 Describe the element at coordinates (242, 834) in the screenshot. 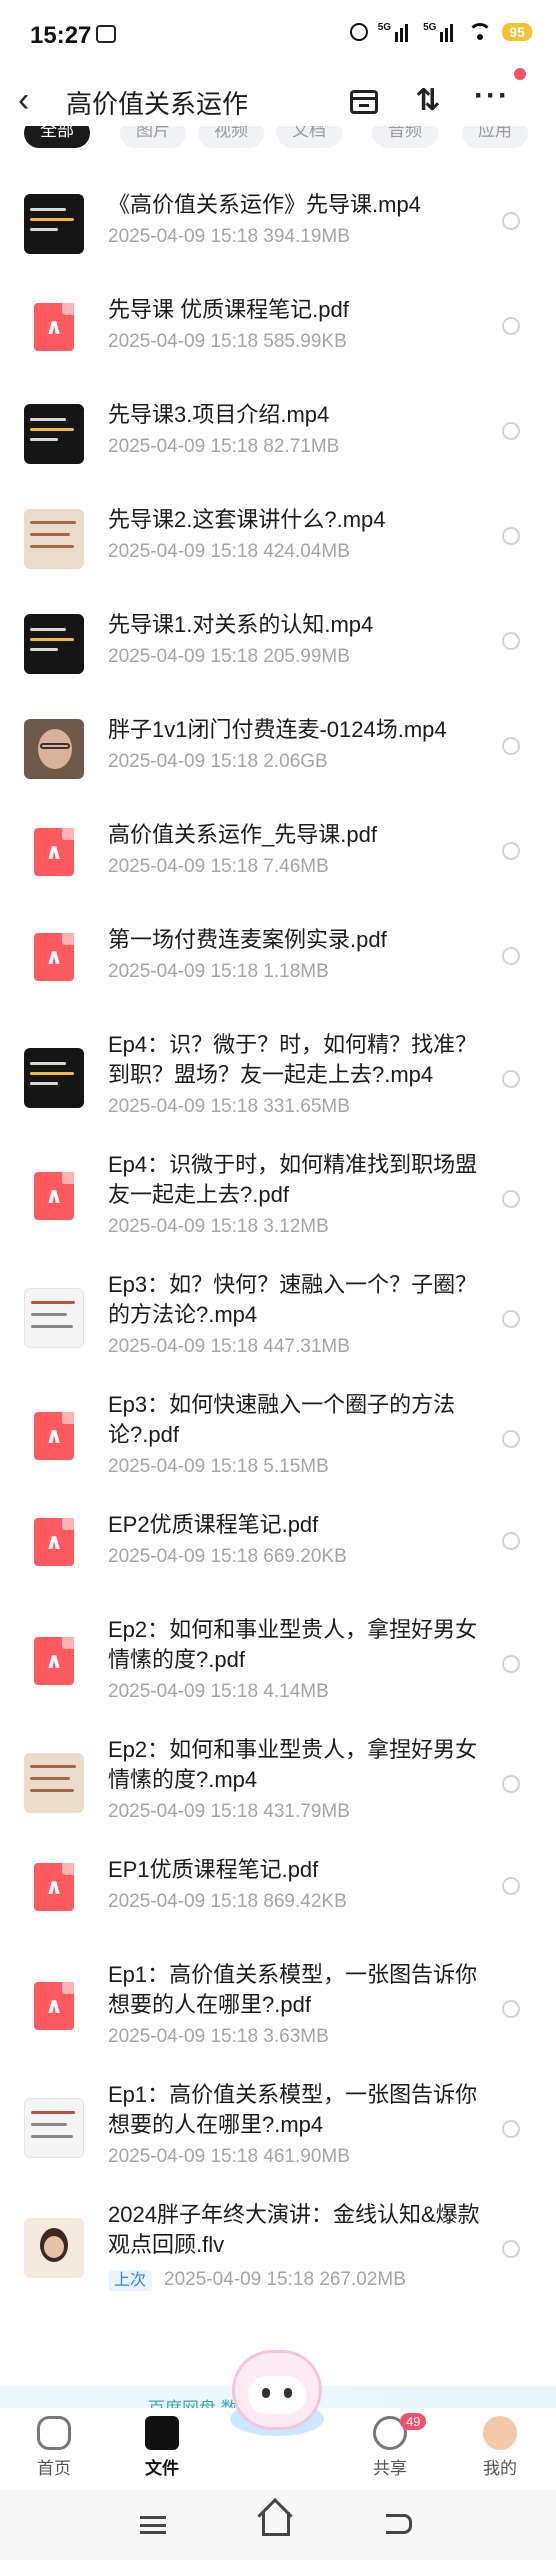

I see `file-name: 高价值关系运作_先导课.pdf` at that location.